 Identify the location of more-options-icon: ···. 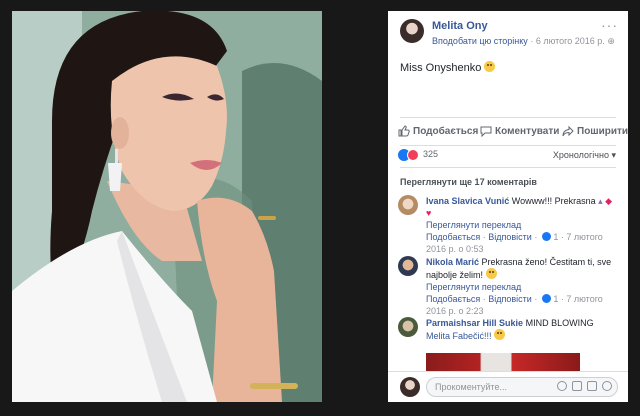
(609, 25).